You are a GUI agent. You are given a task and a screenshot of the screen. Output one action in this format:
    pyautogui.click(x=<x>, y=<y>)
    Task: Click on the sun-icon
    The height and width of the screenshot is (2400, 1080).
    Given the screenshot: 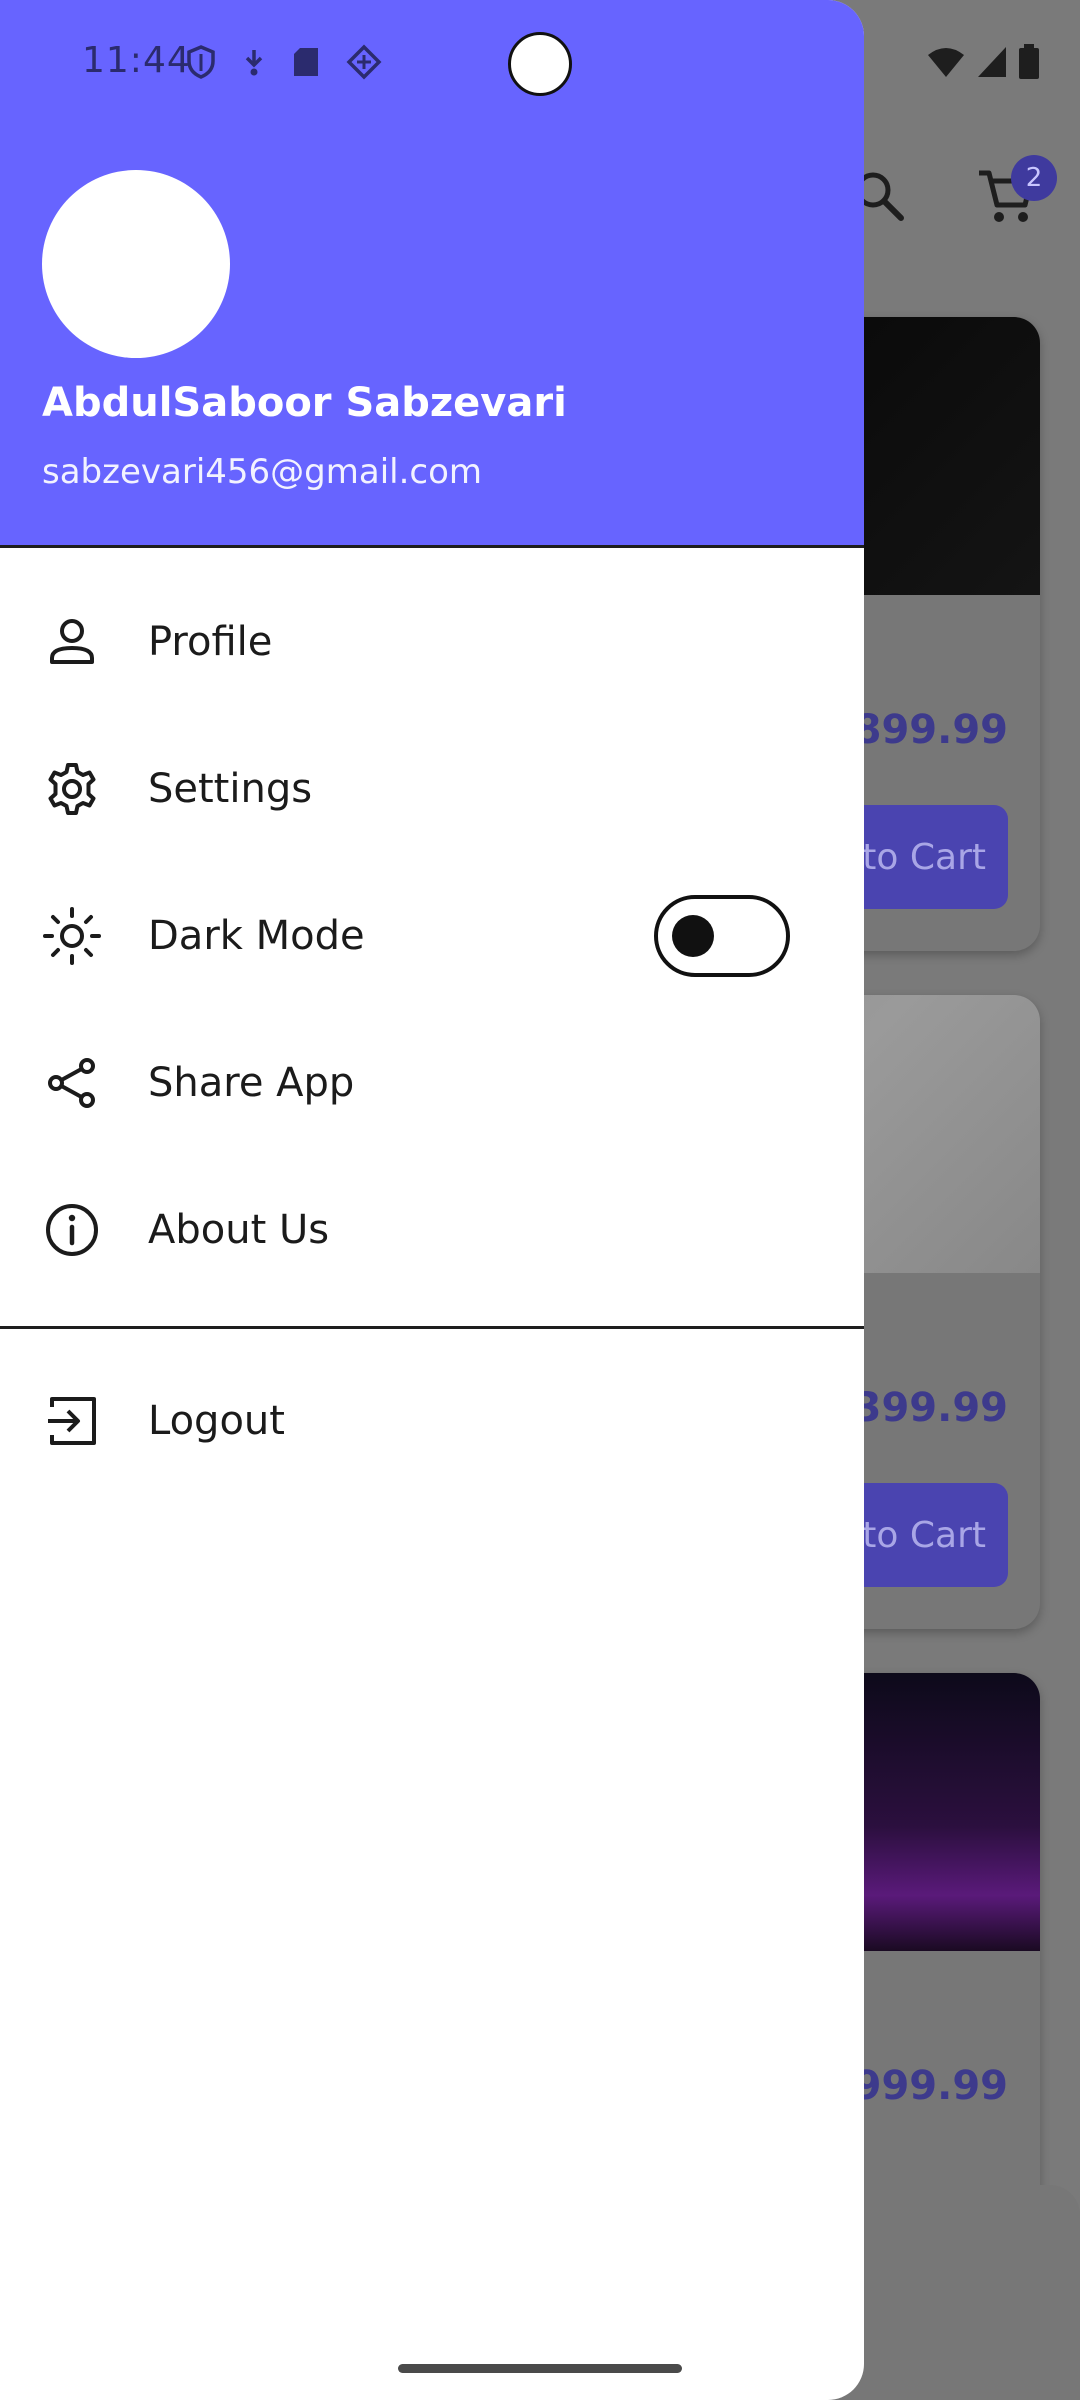 What is the action you would take?
    pyautogui.click(x=72, y=936)
    